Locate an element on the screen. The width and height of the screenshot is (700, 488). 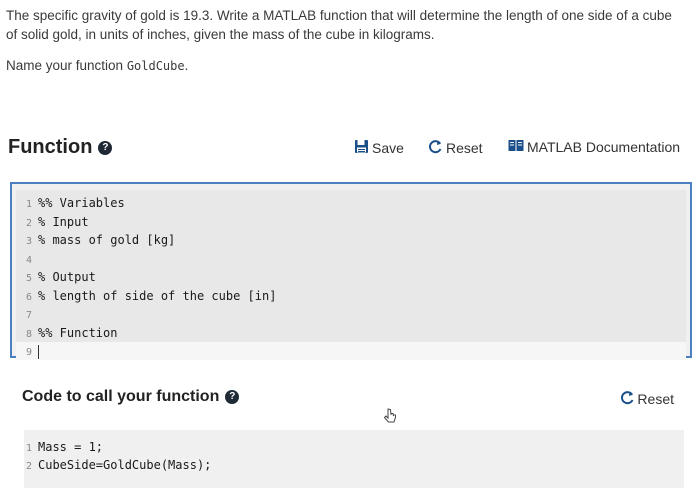
floppy-disk-icon is located at coordinates (361, 148).